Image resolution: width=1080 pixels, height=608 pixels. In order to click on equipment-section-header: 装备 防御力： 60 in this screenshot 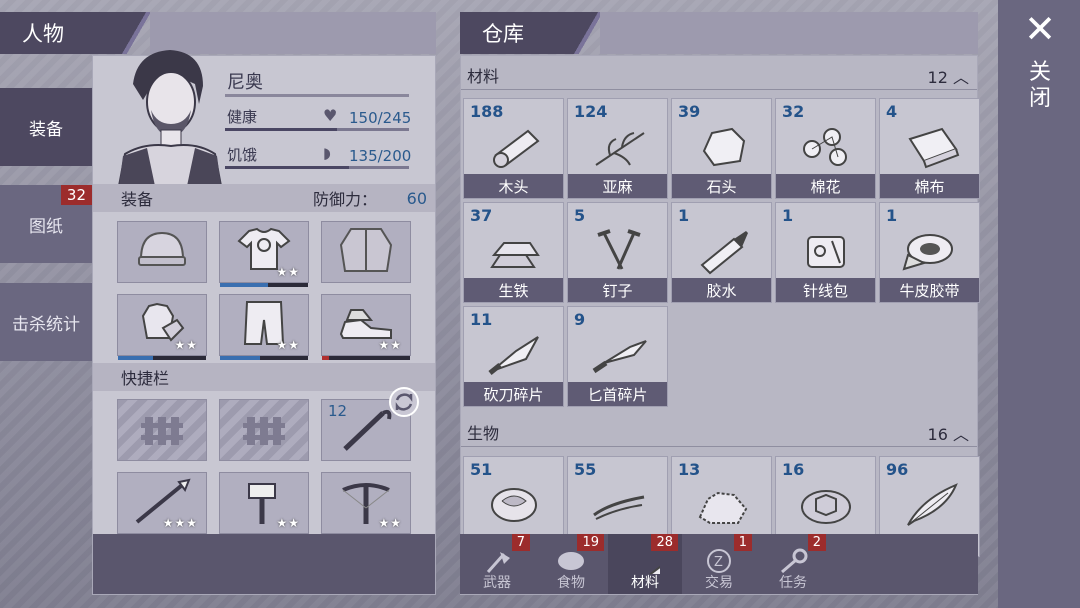, I will do `click(264, 198)`.